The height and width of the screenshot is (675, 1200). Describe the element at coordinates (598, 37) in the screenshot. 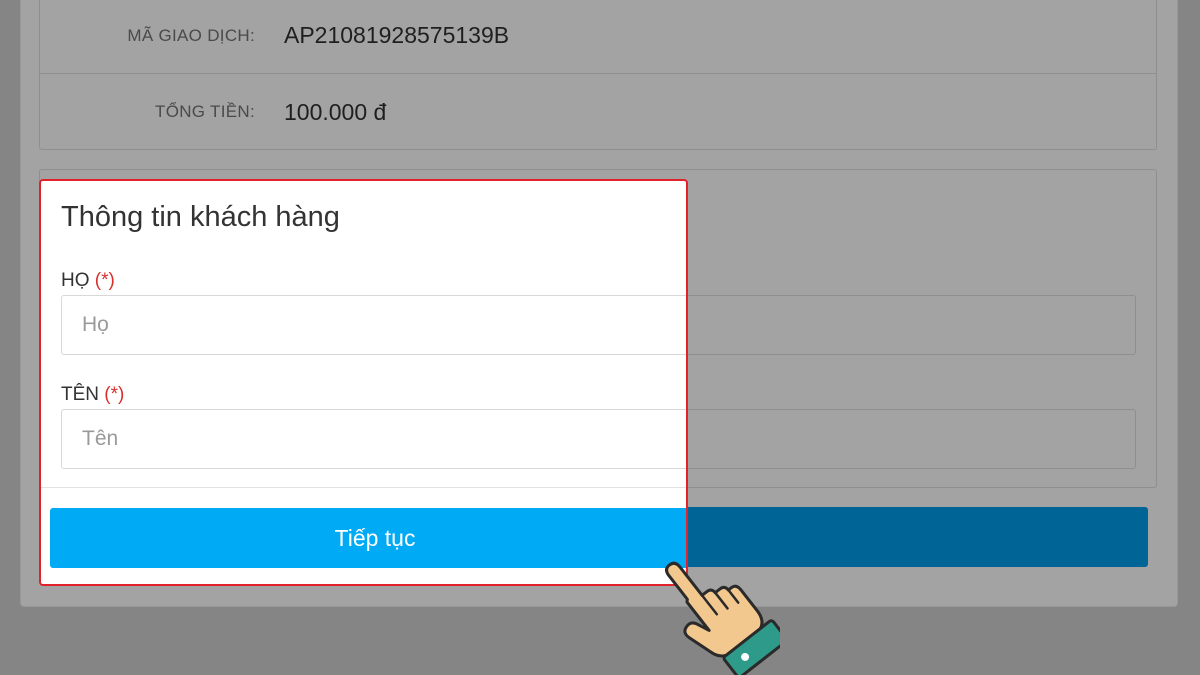

I see `transaction-id-row: MÃ GIAO DỊCH: AP21081928575139B` at that location.